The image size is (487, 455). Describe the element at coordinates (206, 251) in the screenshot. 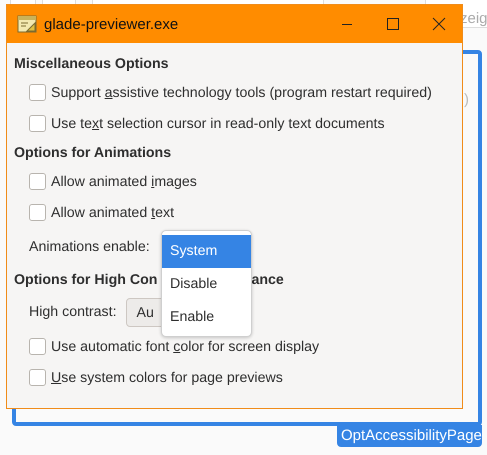

I see `menu-item: System` at that location.